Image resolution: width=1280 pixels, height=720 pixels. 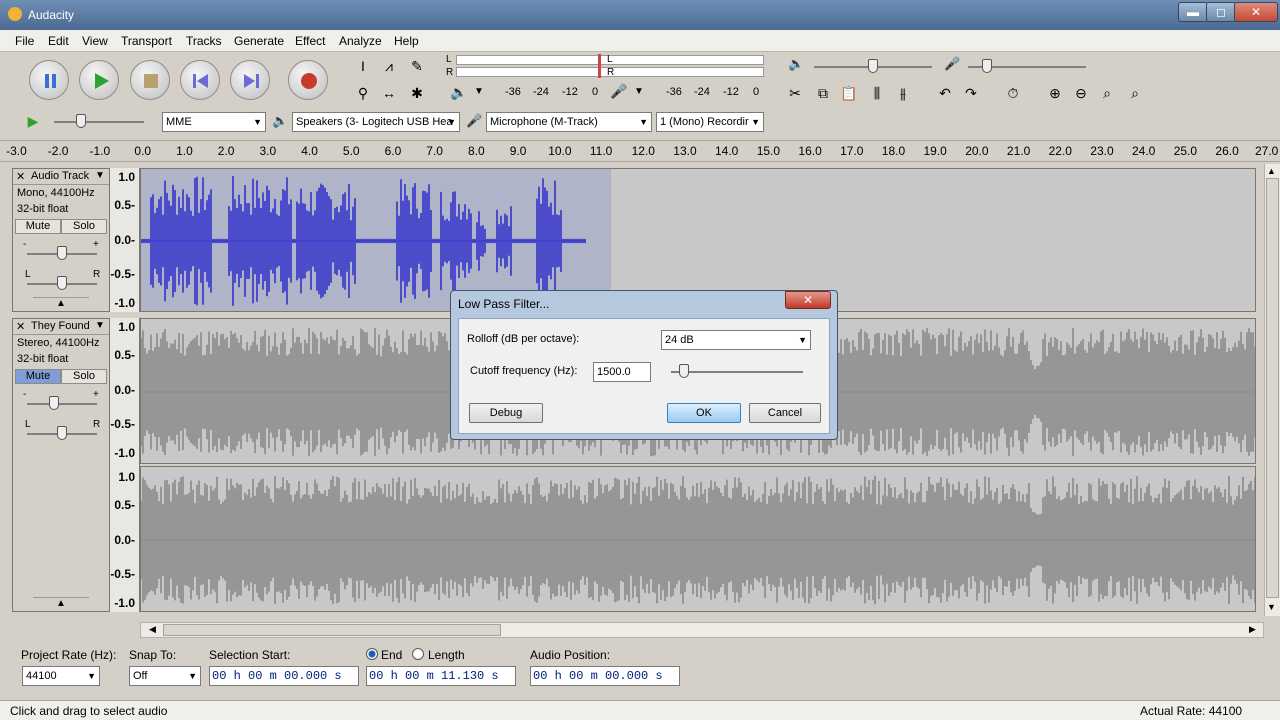 What do you see at coordinates (639, 91) in the screenshot?
I see `record-meter-menu-icon: ▼` at bounding box center [639, 91].